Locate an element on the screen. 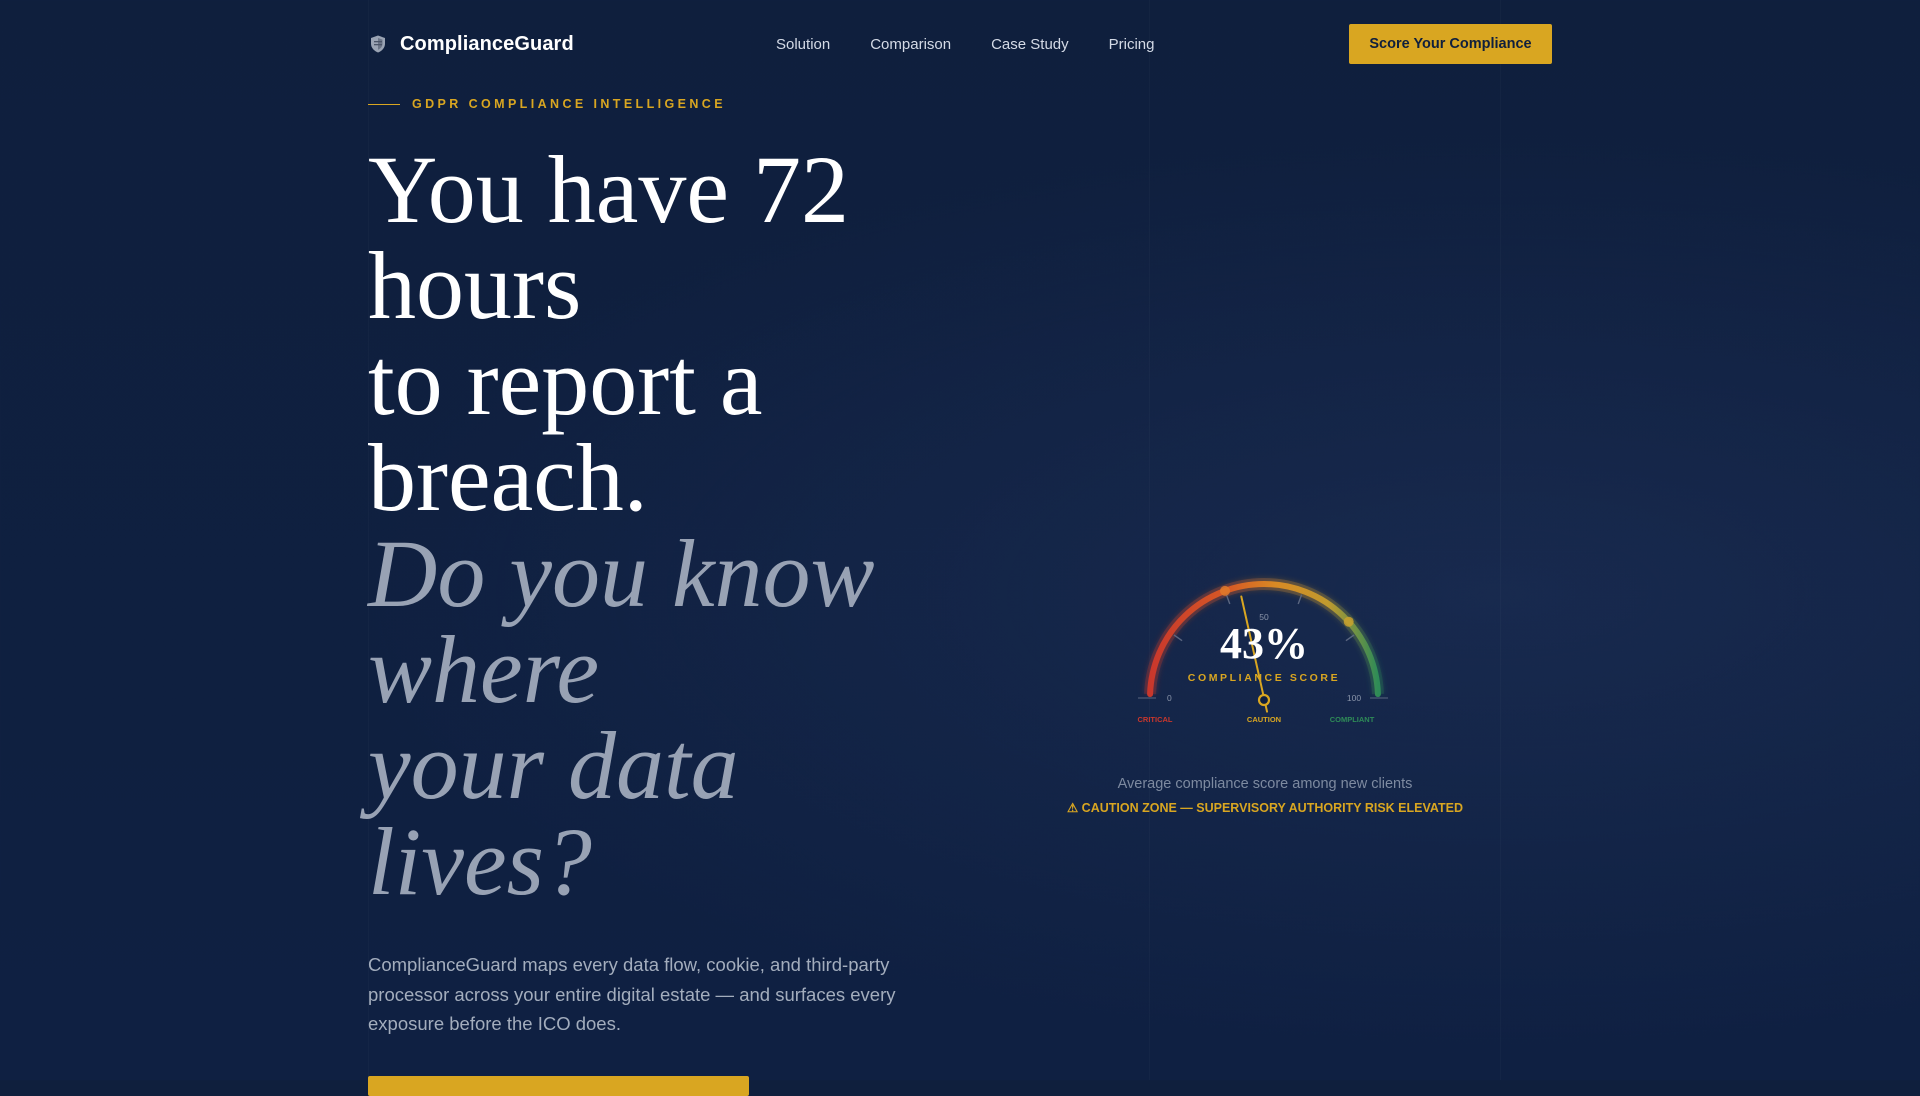  nav-link-solution: Solution is located at coordinates (803, 44).